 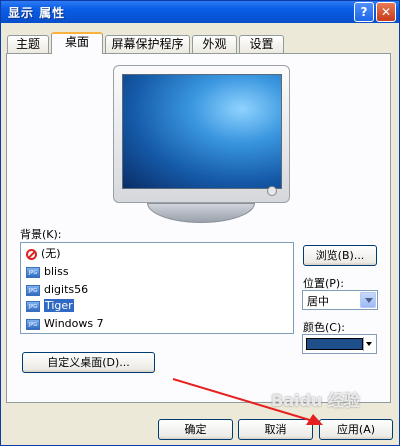 What do you see at coordinates (315, 400) in the screenshot?
I see `watermark: Baidu 经验` at bounding box center [315, 400].